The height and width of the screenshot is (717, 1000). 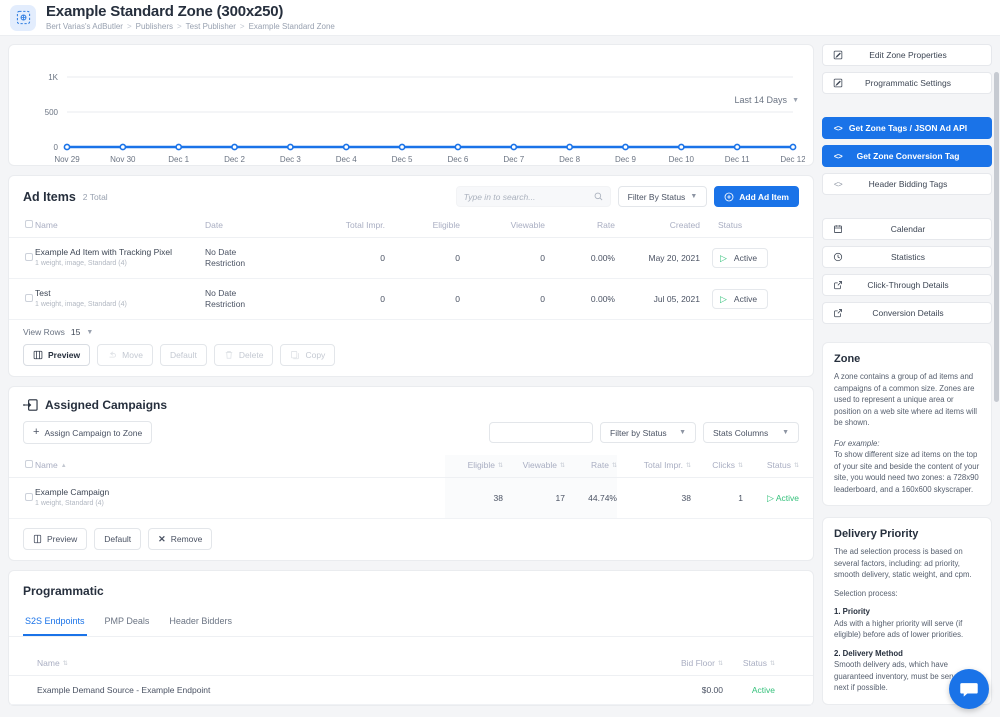 What do you see at coordinates (292, 26) in the screenshot?
I see `breadcrumb-item-3: Example Standard Zone` at bounding box center [292, 26].